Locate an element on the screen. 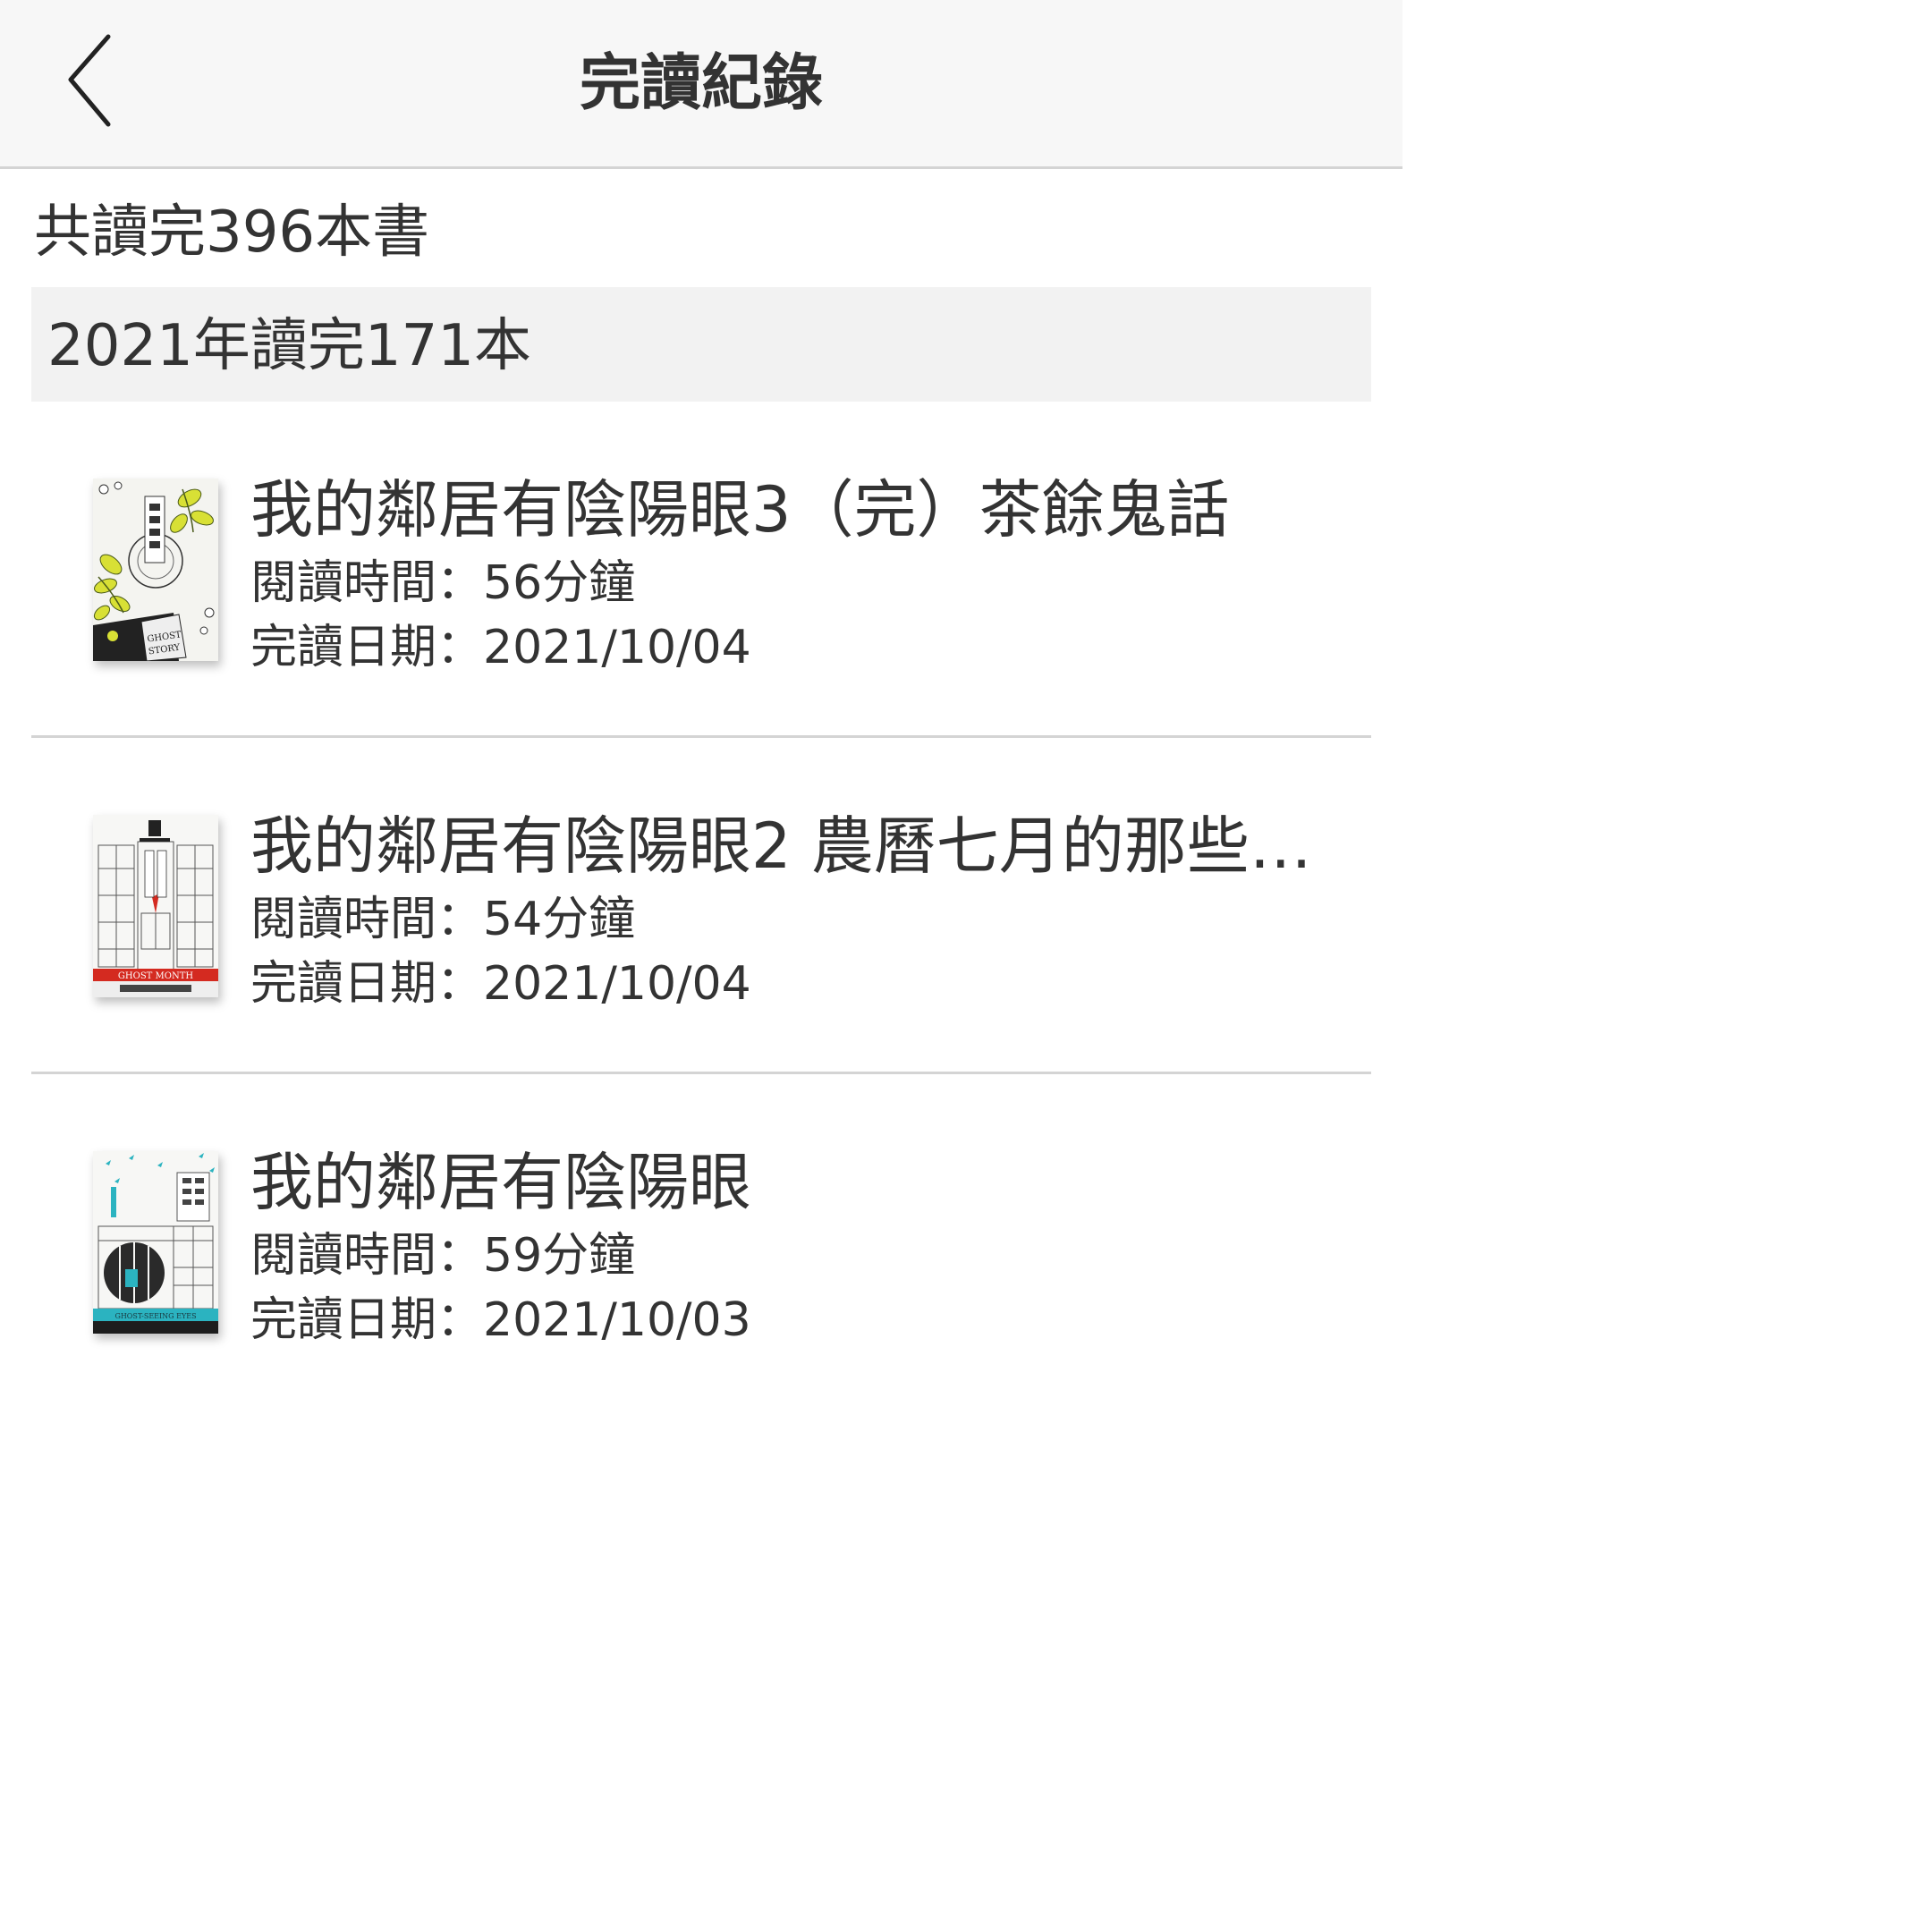 The image size is (1932, 1932). reading-time-row: 閱讀時間：54分鐘 is located at coordinates (442, 919).